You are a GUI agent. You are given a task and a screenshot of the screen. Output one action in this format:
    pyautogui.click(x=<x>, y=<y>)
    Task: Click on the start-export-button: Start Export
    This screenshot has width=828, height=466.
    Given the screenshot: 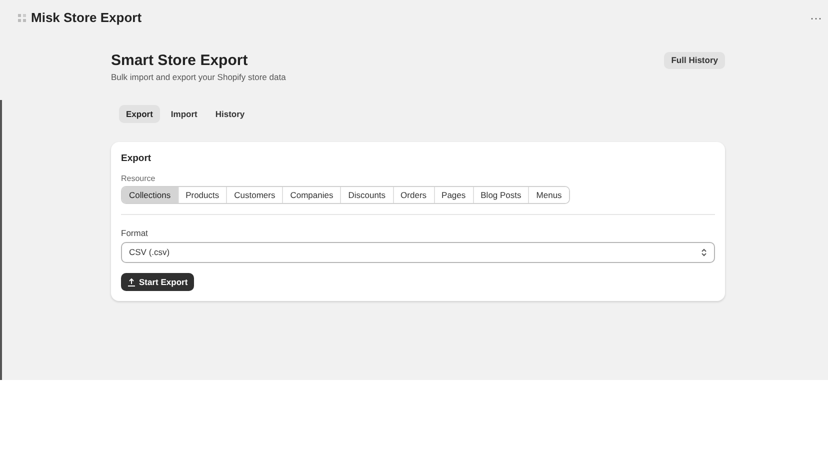 What is the action you would take?
    pyautogui.click(x=157, y=282)
    